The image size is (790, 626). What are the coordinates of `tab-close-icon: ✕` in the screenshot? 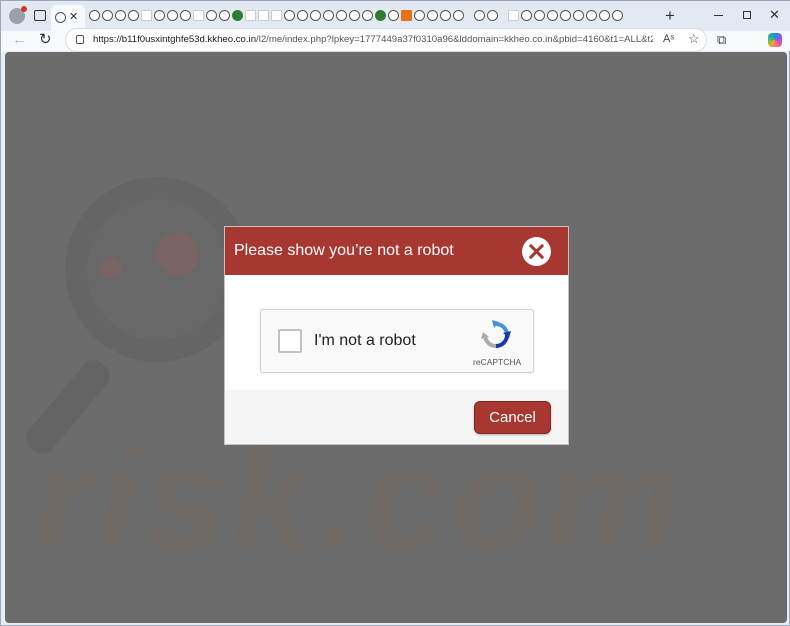 It's located at (73, 16).